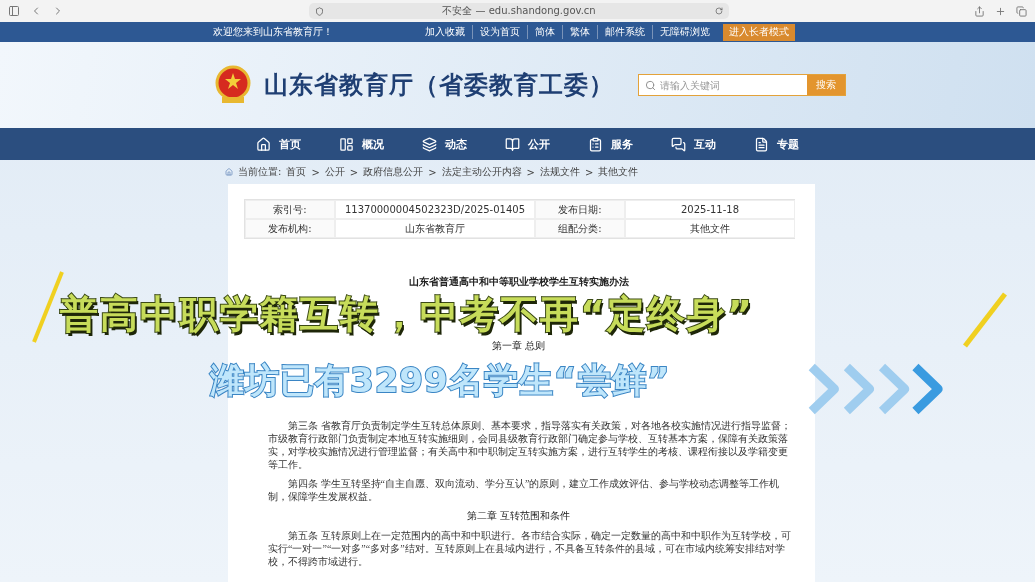 The image size is (1035, 582). Describe the element at coordinates (530, 445) in the screenshot. I see `article-paragraph: 第三条 省教育厅负责制定学生互转总体原则、基本要求，指导落实有关政策，对各地各校实施情况进行指导监督；市级教育行政部门负责制定本地互转实施细则，会同县级教育行政部门确定参与学校、互转基本方案，保障有关政策落实，对学校实施情况进行管理监督；有关高中和中职制定互转实施方案，进行互转学生的考核、课程衔接以及学籍变更等工作。` at that location.